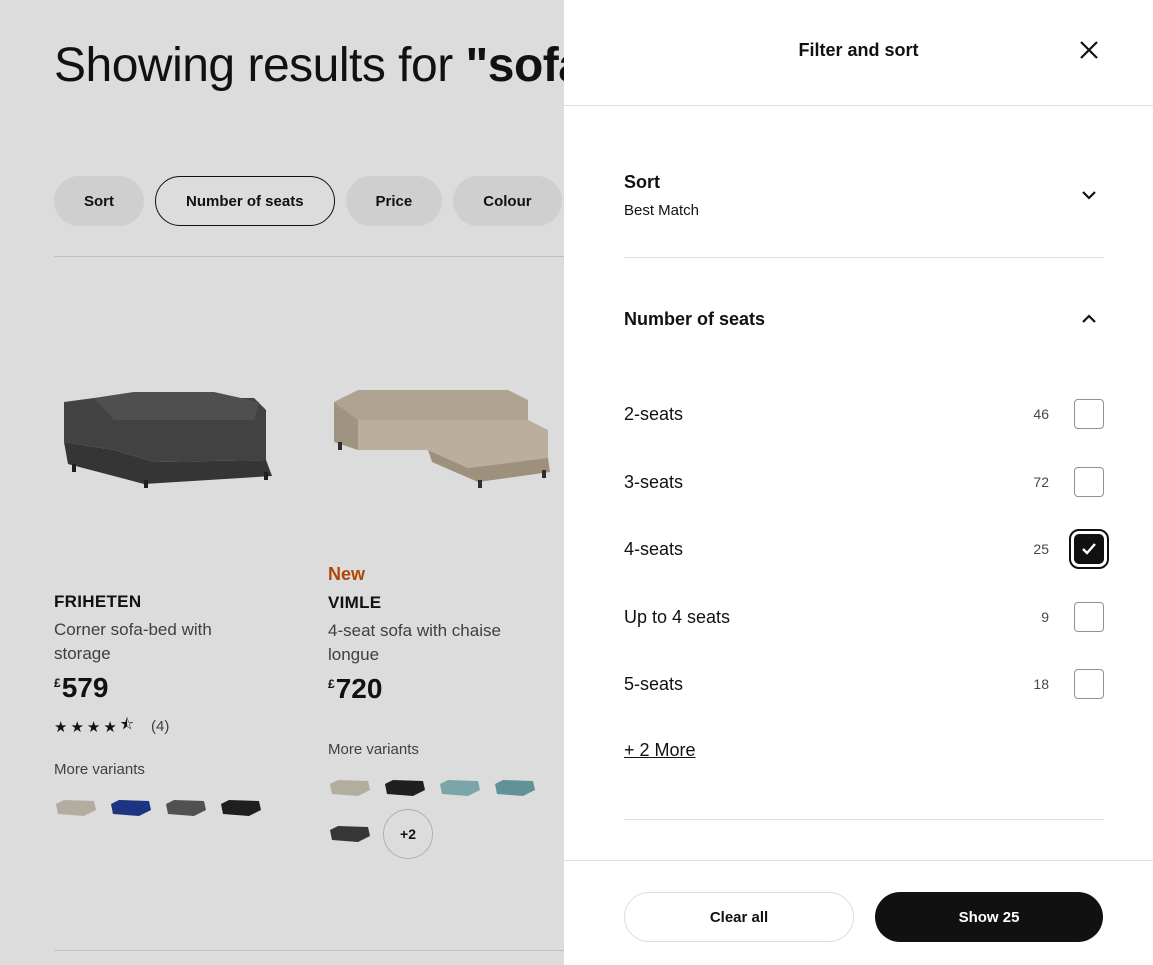 This screenshot has height=965, width=1153. What do you see at coordinates (858, 912) in the screenshot?
I see `drawer-footer: Clear all Show 25` at bounding box center [858, 912].